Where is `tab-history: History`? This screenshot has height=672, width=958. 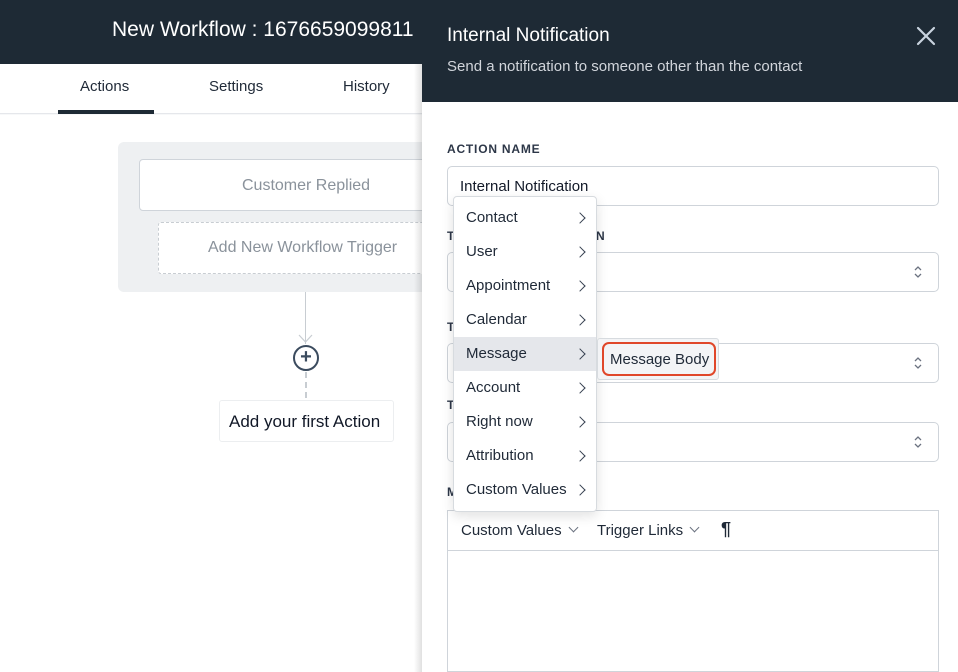 tab-history: History is located at coordinates (366, 86).